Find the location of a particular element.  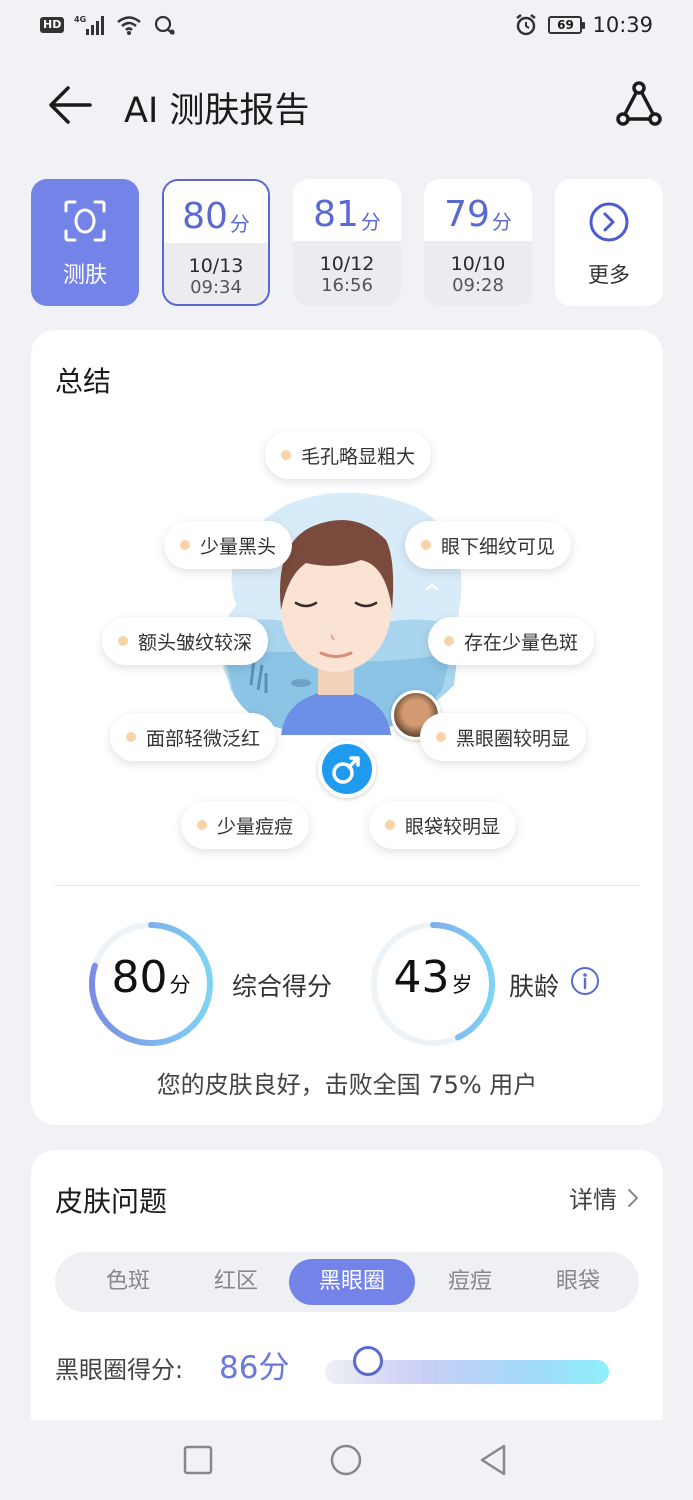

summary-tag: 眼袋较明显 is located at coordinates (443, 825).